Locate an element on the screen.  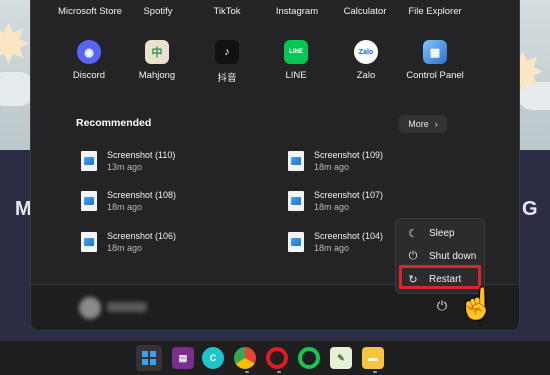
recommended-item: Screenshot (106) 18m ago is located at coordinates (166, 242).